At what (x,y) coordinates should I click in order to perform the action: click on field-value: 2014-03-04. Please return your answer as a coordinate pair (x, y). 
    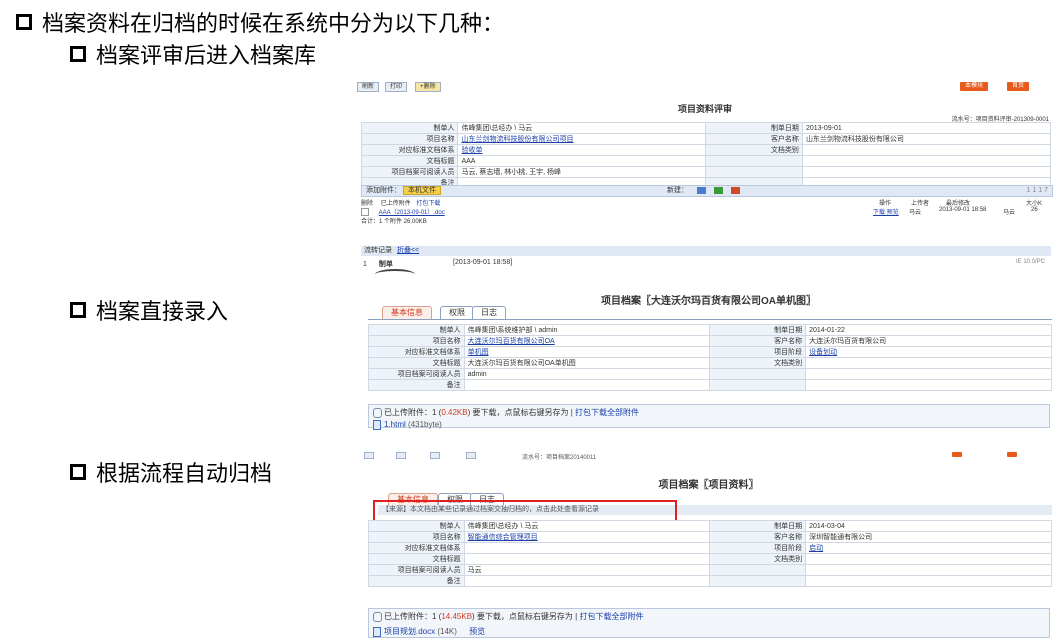
    Looking at the image, I should click on (928, 526).